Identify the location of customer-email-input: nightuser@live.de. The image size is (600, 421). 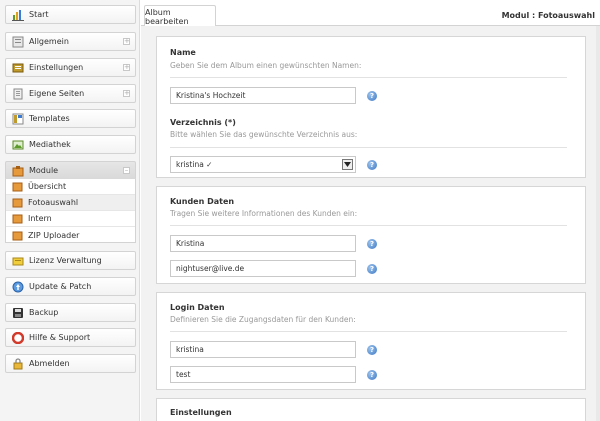
(263, 268).